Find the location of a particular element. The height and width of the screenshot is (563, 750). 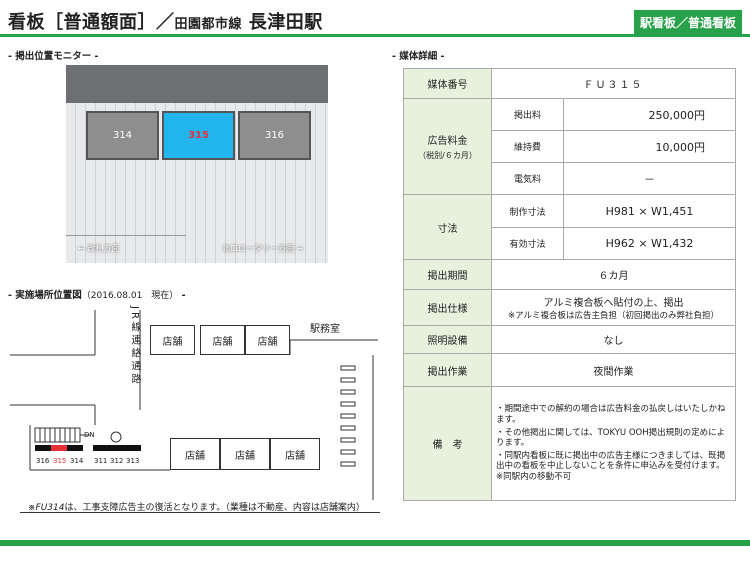

spec-label: 掲出仕様 is located at coordinates (447, 307).